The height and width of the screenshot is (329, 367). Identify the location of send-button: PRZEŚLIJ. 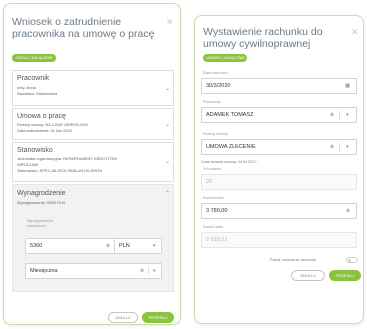
(158, 317).